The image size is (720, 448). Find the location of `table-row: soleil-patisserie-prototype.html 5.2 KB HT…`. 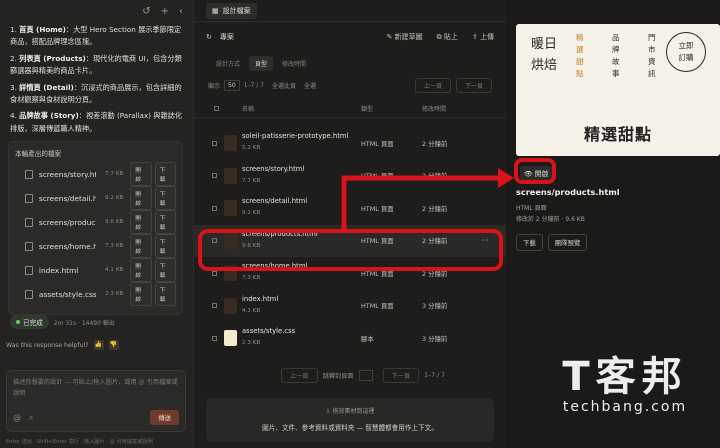

table-row: soleil-patisserie-prototype.html 5.2 KB HT… is located at coordinates (350, 143).